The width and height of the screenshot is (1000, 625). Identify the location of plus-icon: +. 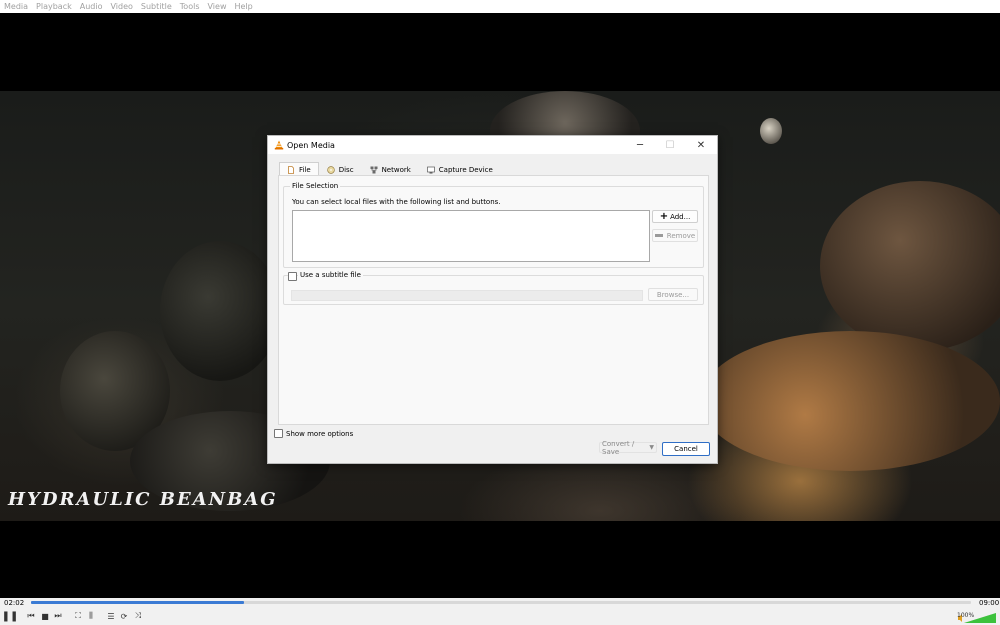
(664, 216).